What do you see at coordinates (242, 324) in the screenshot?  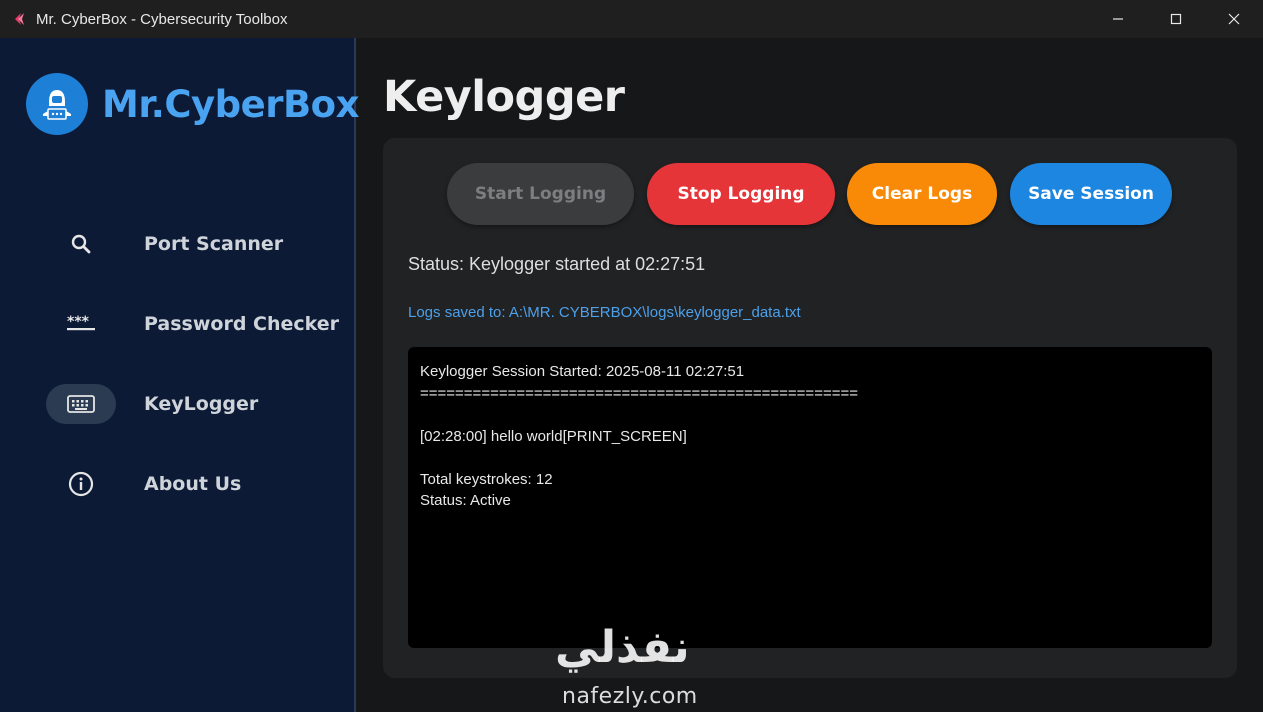 I see `sidebar-item-label: Password Checker` at bounding box center [242, 324].